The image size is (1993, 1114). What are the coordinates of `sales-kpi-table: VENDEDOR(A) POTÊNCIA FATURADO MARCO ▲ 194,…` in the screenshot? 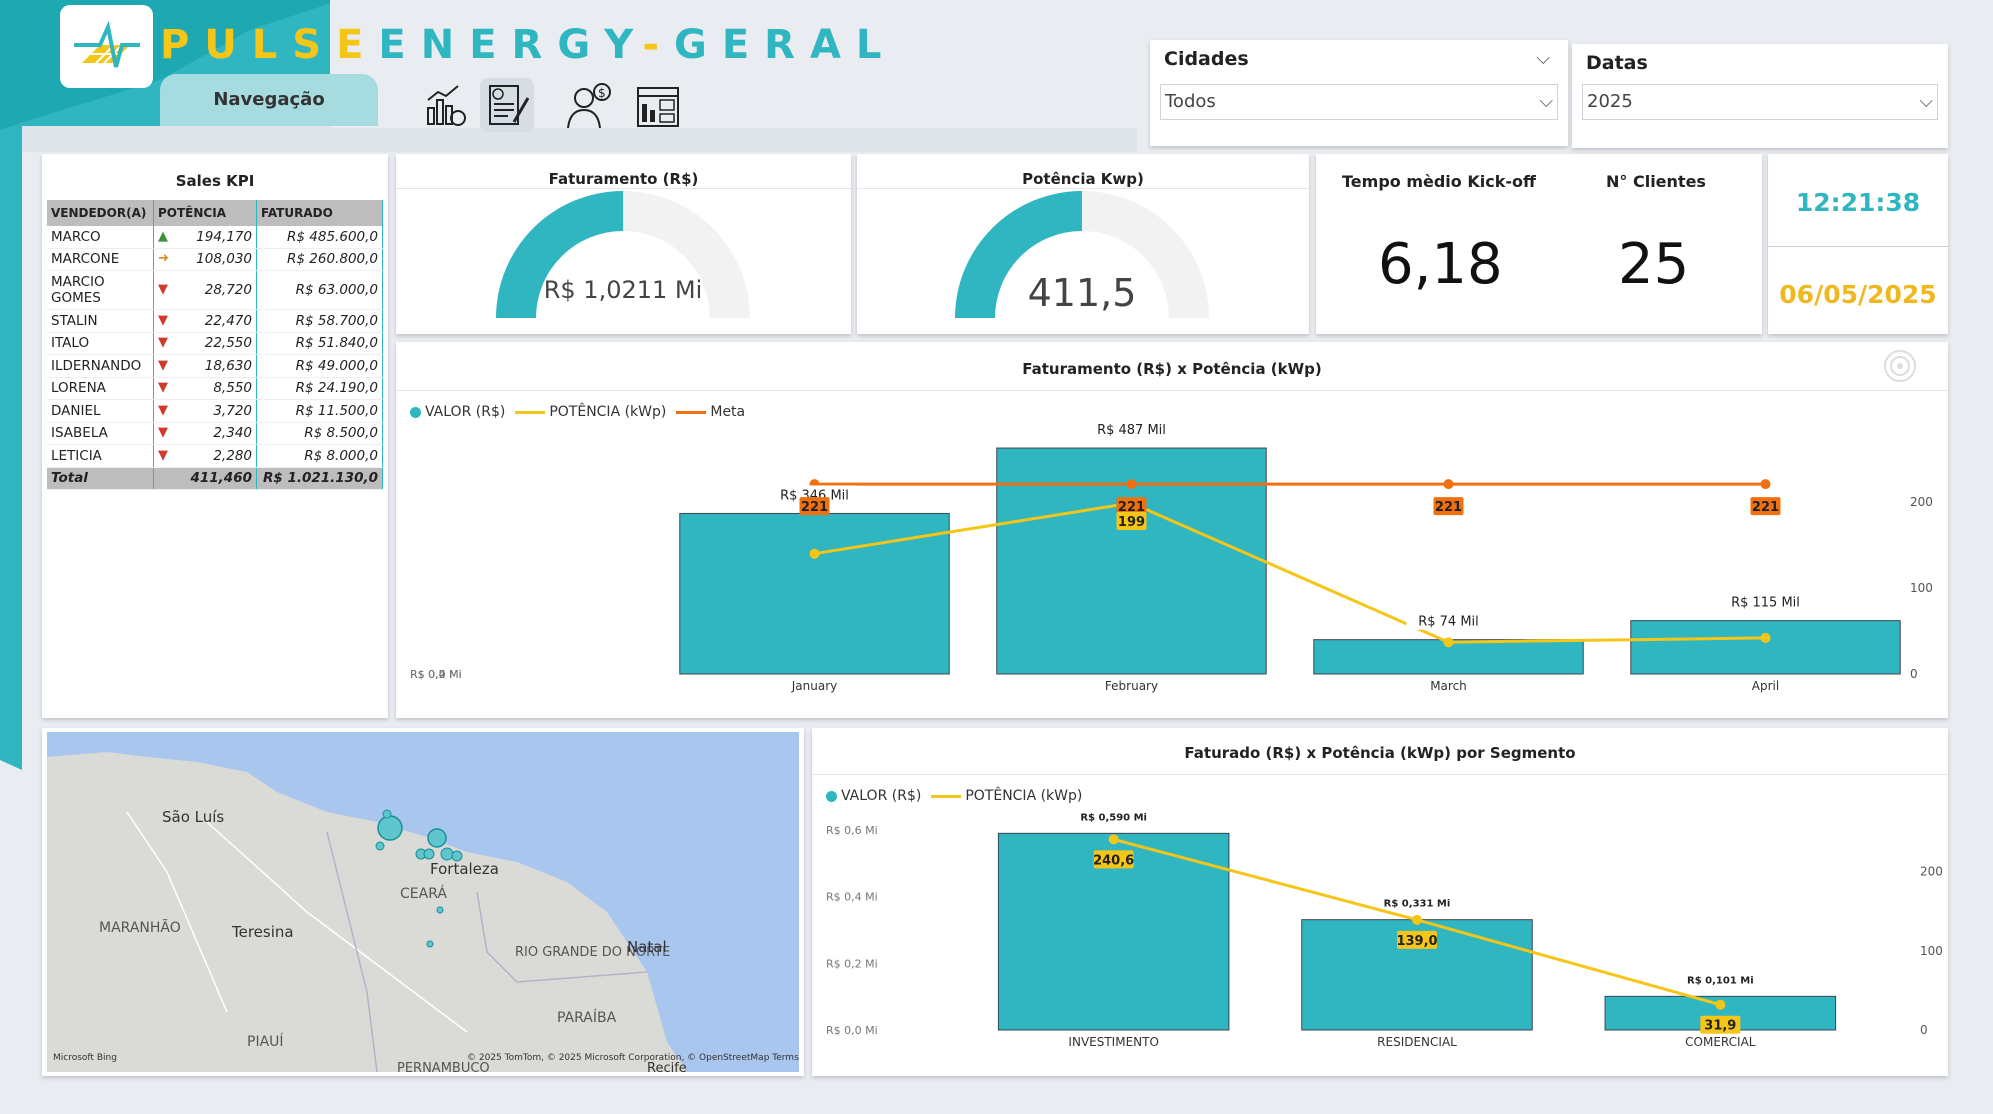 It's located at (215, 345).